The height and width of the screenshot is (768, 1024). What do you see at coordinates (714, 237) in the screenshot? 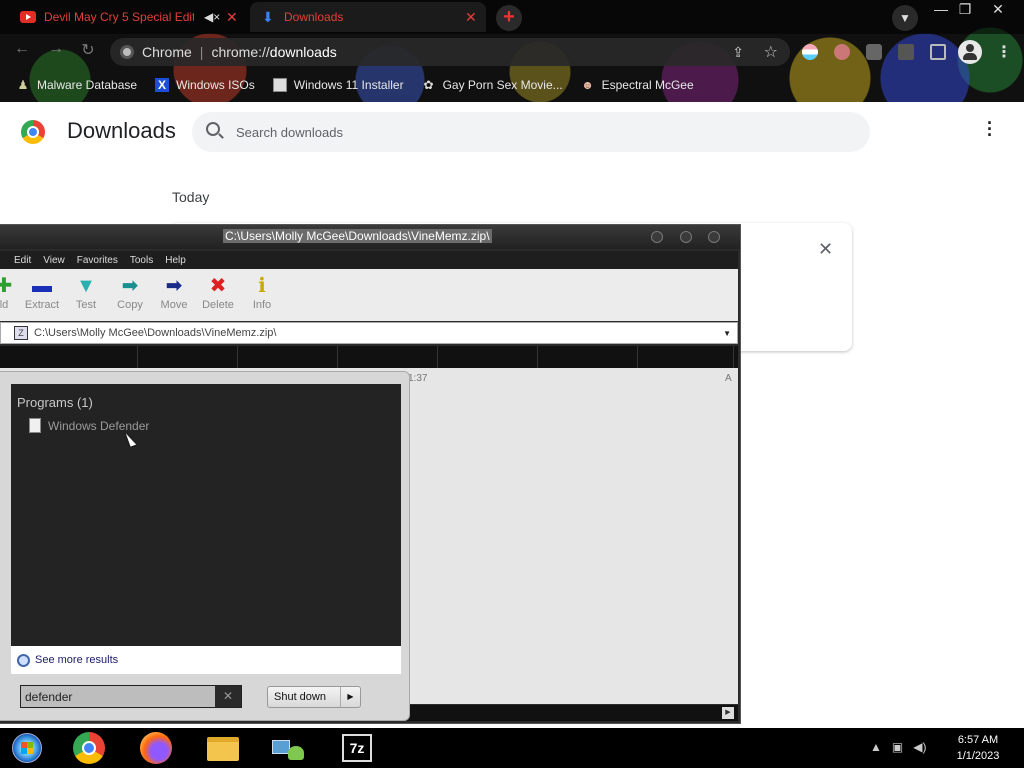
I see `close-button` at bounding box center [714, 237].